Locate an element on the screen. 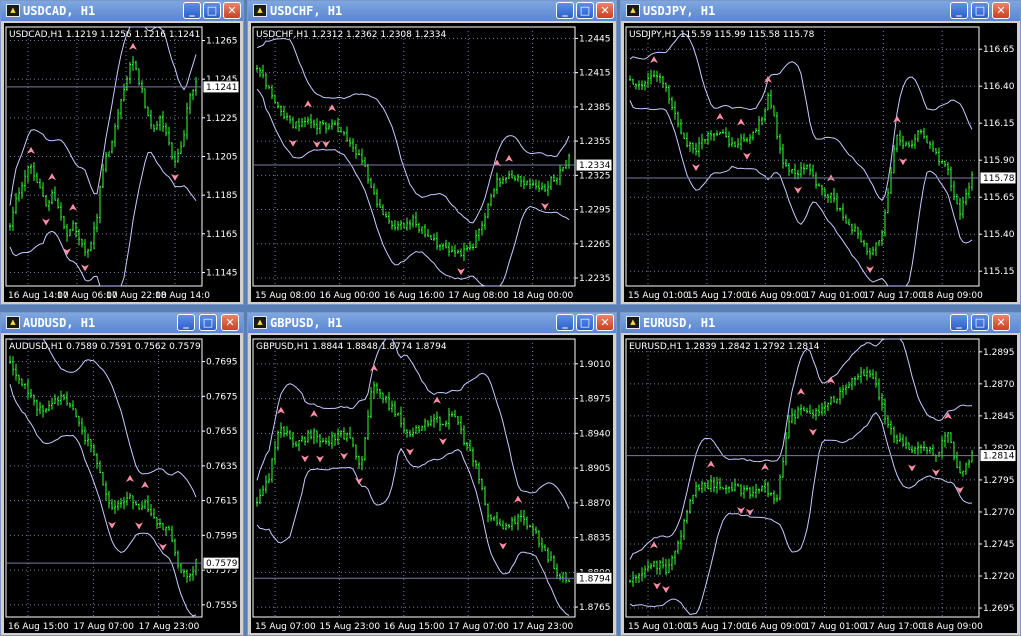 This screenshot has height=636, width=1021. x-tick-label: 16 Aug 15:00 is located at coordinates (414, 627).